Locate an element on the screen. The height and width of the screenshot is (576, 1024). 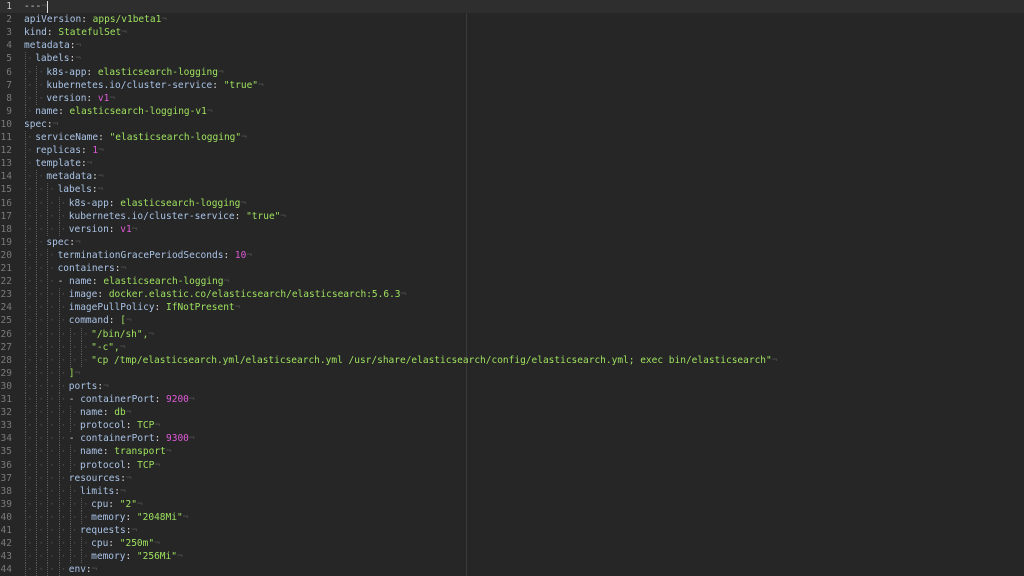
code-line: 1 ---¬ is located at coordinates (512, 7).